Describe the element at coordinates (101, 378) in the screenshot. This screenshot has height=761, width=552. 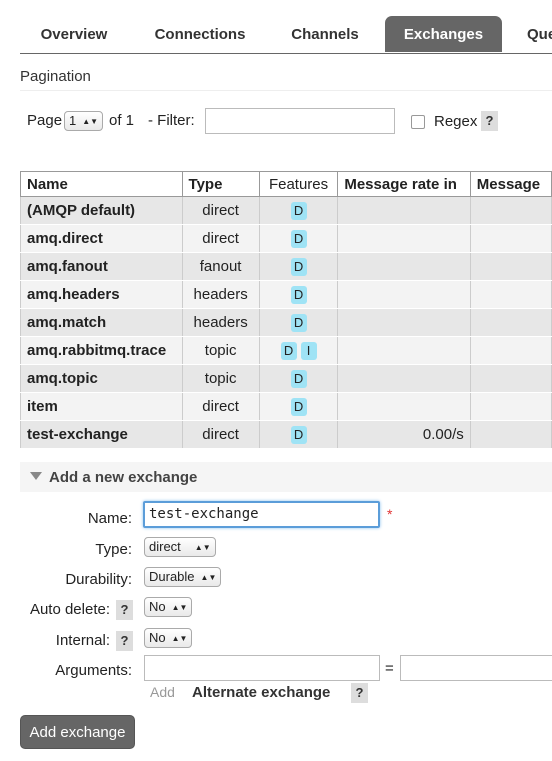
I see `exchange-name-link: amq.topic` at that location.